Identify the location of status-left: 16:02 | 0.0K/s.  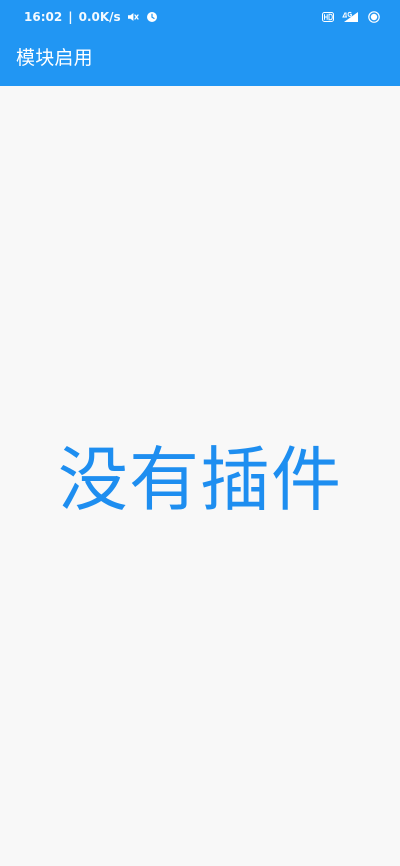
(91, 17).